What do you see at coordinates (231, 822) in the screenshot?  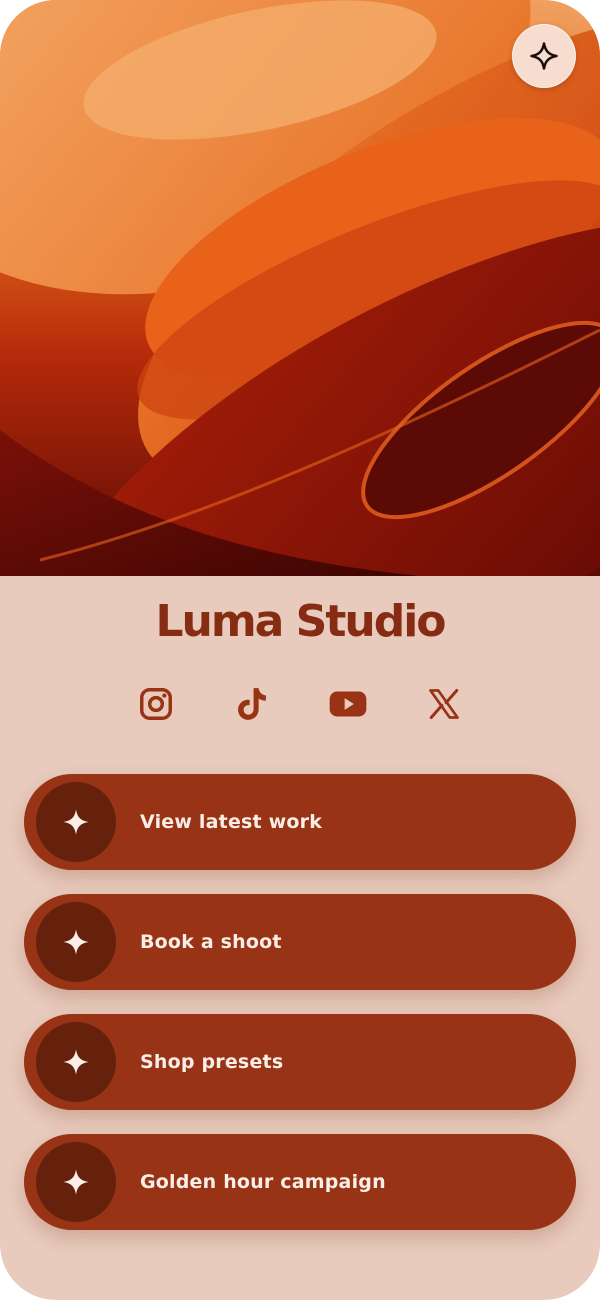 I see `link-label: View latest work` at bounding box center [231, 822].